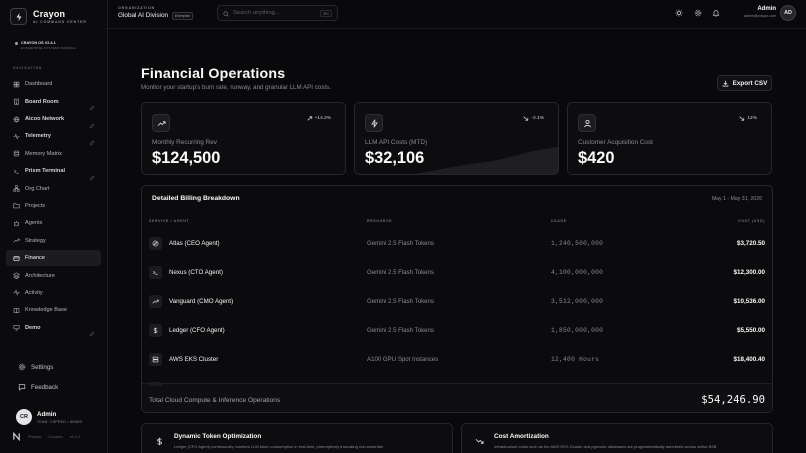 The width and height of the screenshot is (806, 453). What do you see at coordinates (55, 436) in the screenshot?
I see `cookies-link: Cookies` at bounding box center [55, 436].